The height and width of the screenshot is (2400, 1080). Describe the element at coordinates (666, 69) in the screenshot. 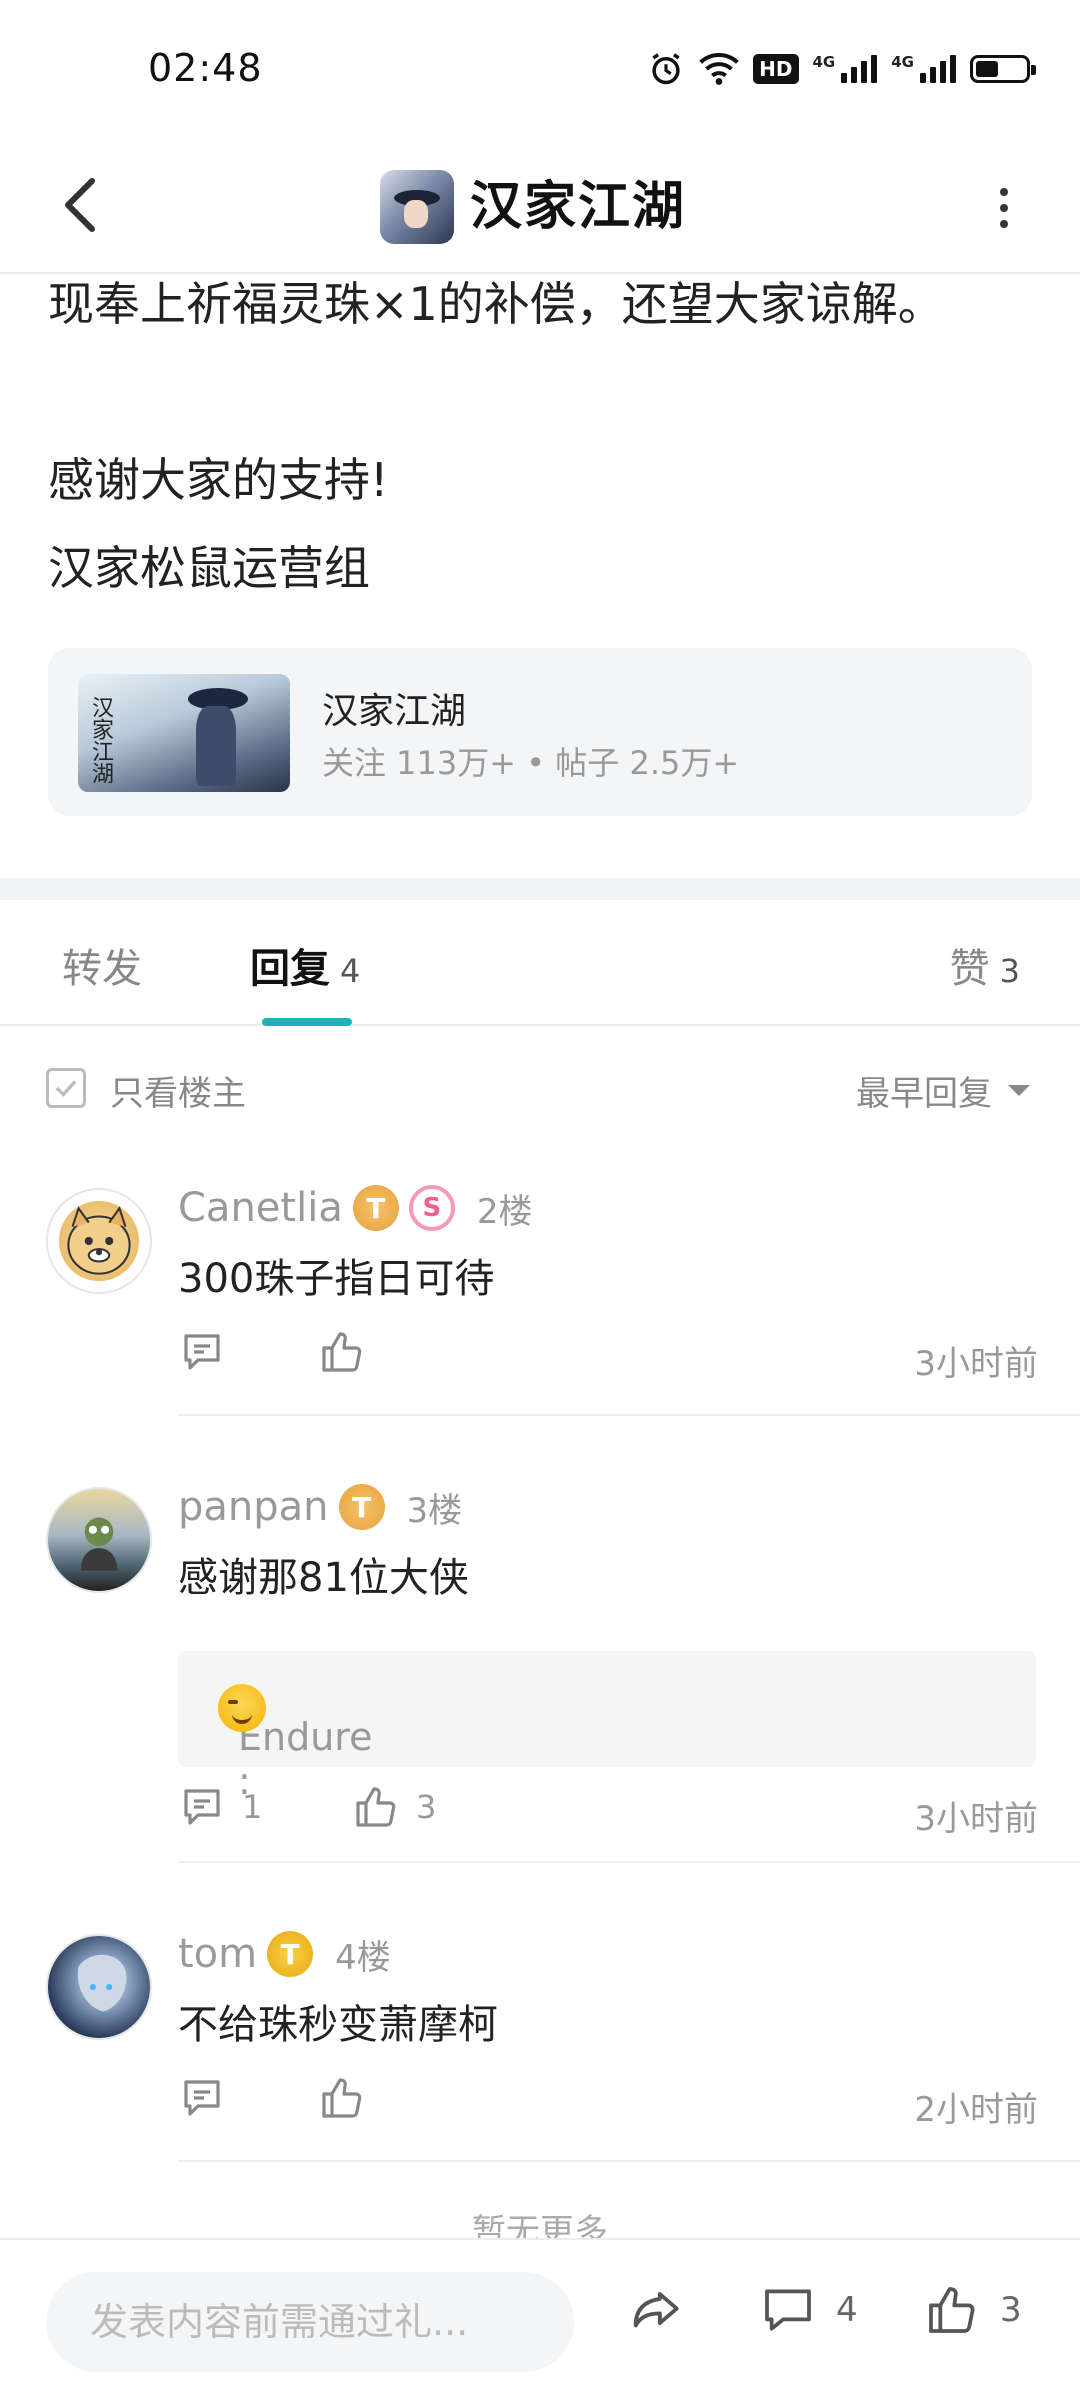

I see `alarm-icon` at that location.